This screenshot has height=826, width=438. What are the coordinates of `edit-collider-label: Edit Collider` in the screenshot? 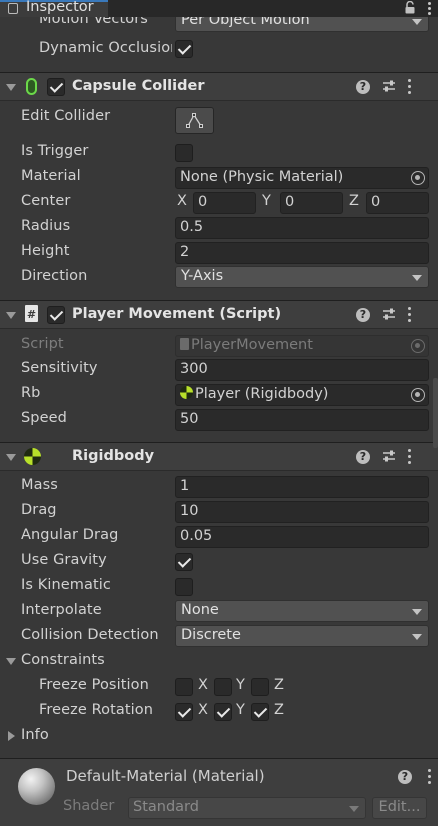 It's located at (66, 116).